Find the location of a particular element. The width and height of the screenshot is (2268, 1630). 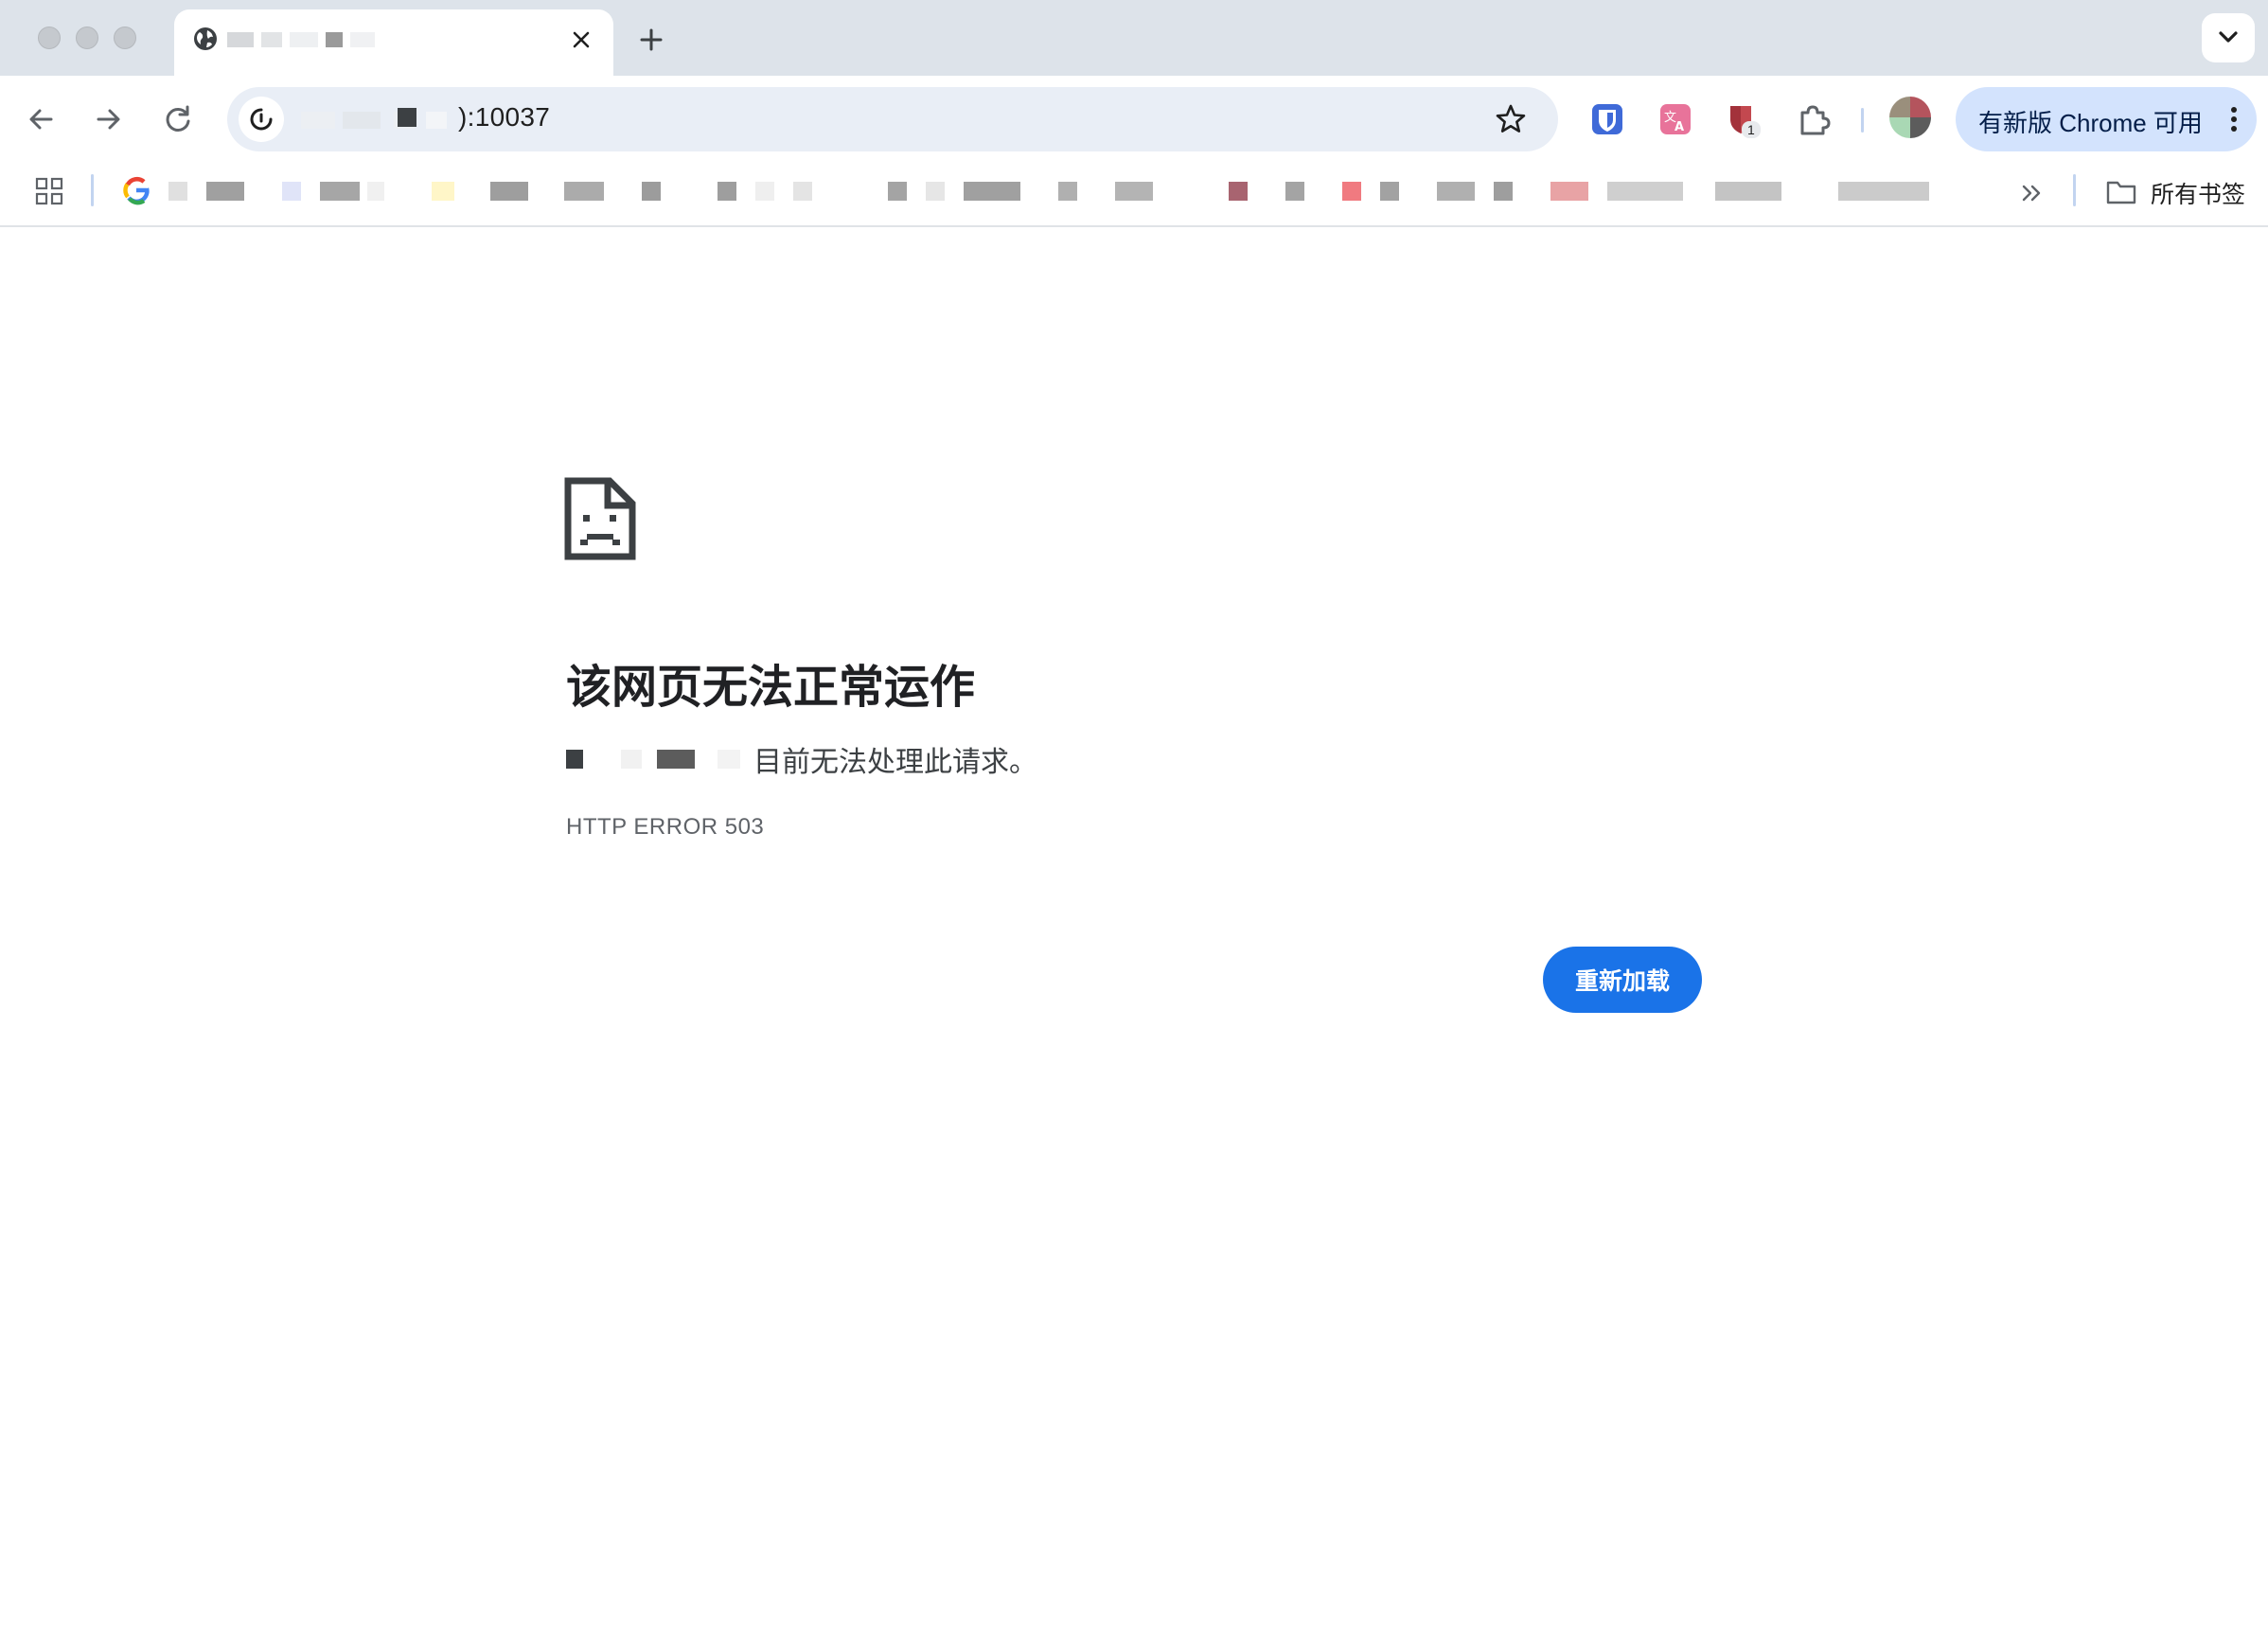

folder-icon is located at coordinates (2121, 192).